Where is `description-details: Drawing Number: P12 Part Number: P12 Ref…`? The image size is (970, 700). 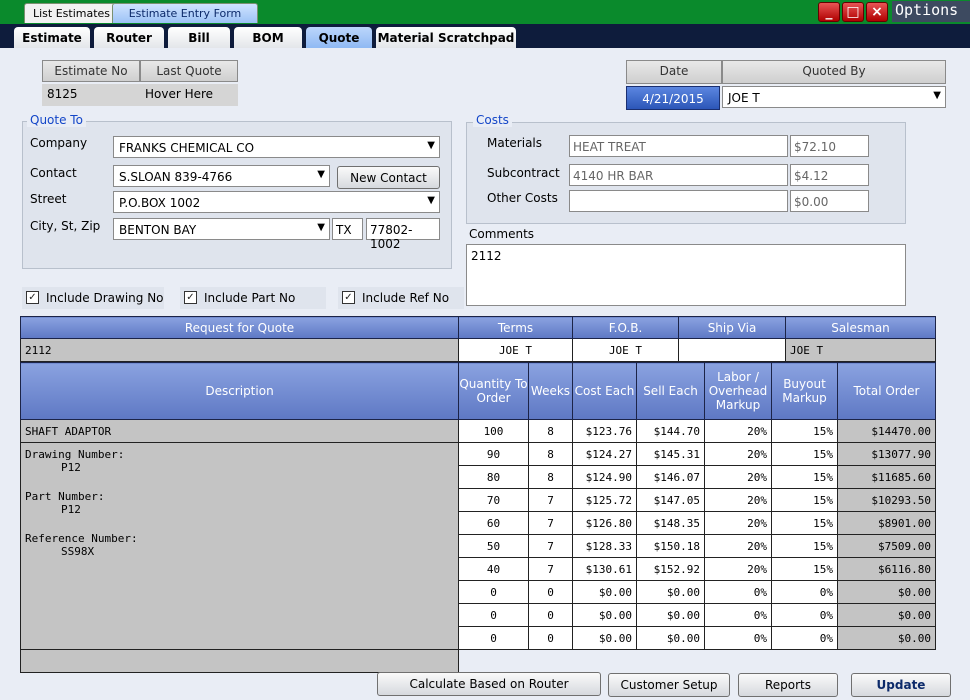
description-details: Drawing Number: P12 Part Number: P12 Ref… is located at coordinates (239, 546).